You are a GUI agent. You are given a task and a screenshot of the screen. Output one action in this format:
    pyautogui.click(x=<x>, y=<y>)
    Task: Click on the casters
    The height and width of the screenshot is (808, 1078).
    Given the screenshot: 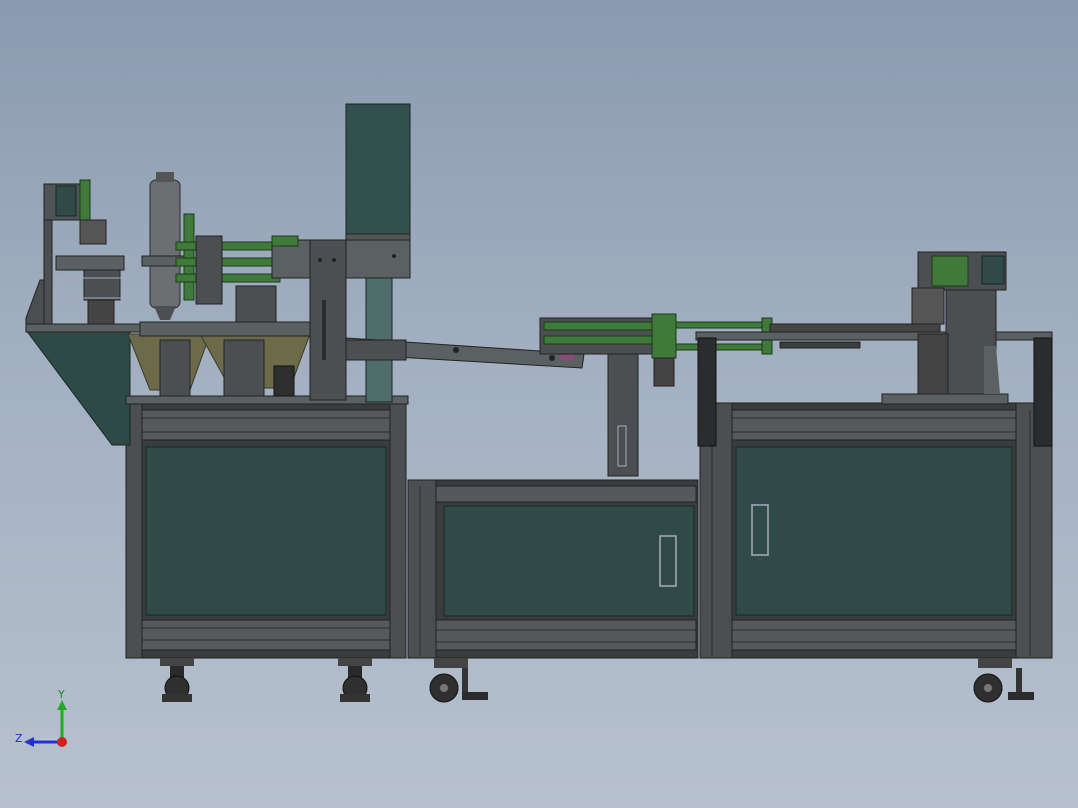 What is the action you would take?
    pyautogui.click(x=597, y=680)
    